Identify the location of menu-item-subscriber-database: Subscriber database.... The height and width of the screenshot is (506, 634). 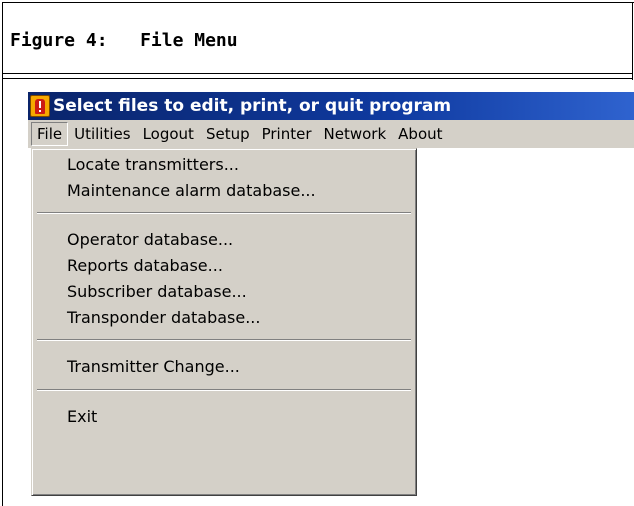
(157, 292).